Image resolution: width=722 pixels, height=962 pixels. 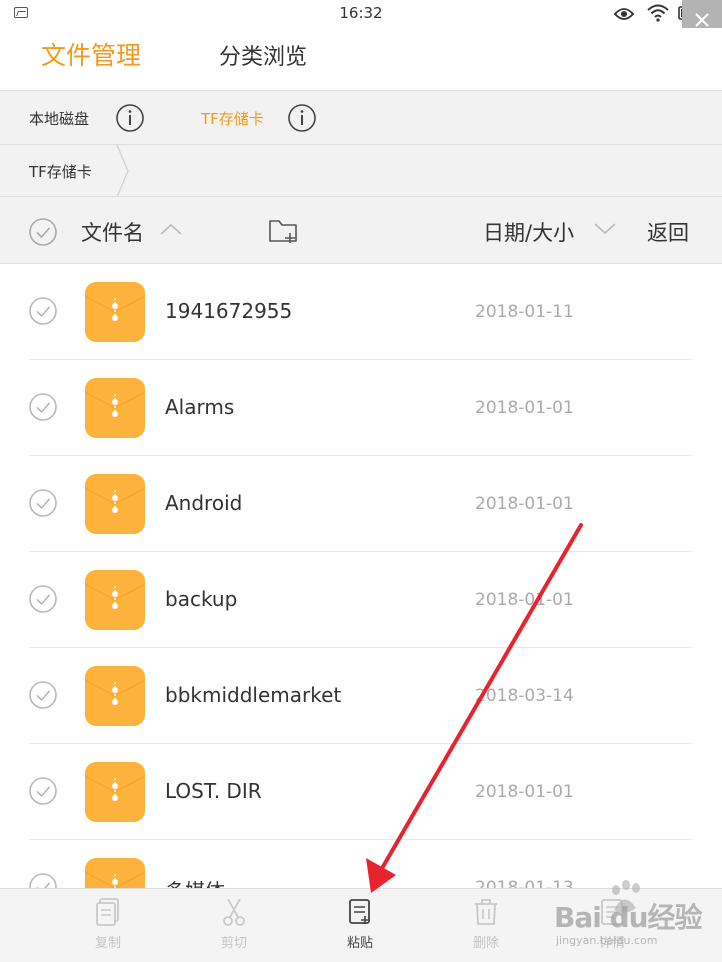 What do you see at coordinates (361, 59) in the screenshot?
I see `top-tab-bar: 文件管理 分类浏览` at bounding box center [361, 59].